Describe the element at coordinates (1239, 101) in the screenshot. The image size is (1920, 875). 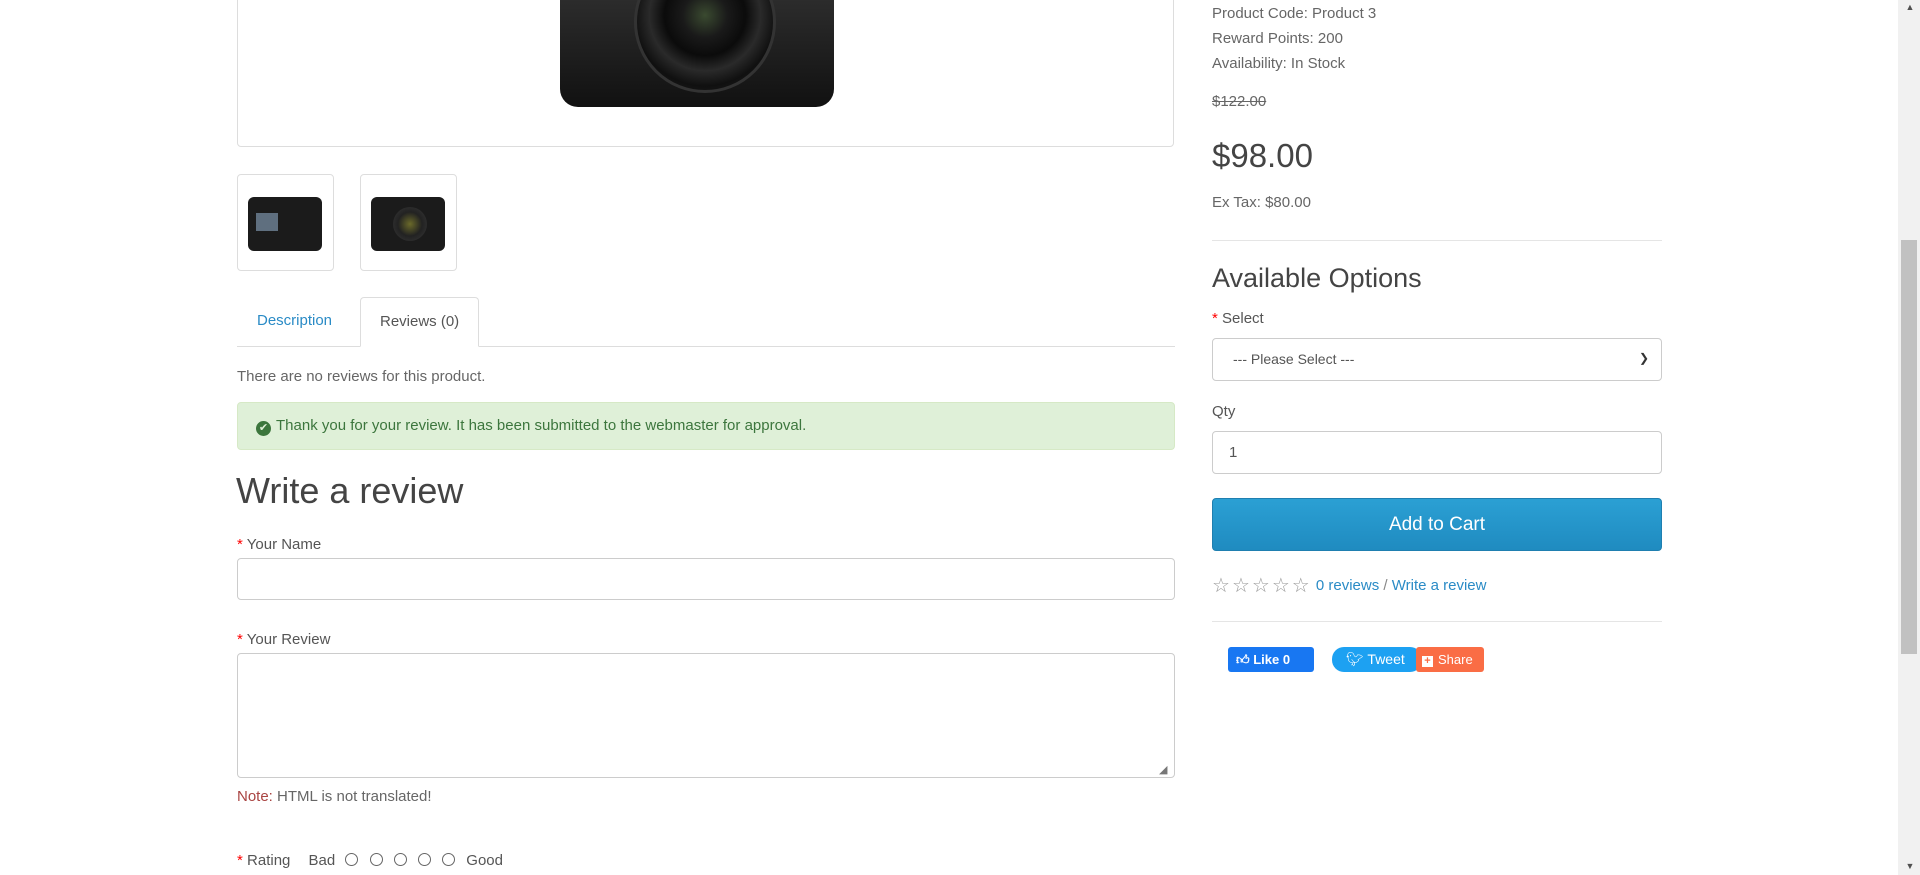
I see `old-price: $122.00` at that location.